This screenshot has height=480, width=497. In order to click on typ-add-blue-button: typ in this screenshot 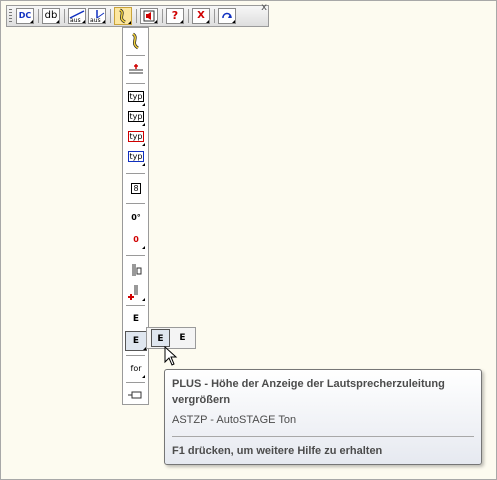, I will do `click(136, 157)`.